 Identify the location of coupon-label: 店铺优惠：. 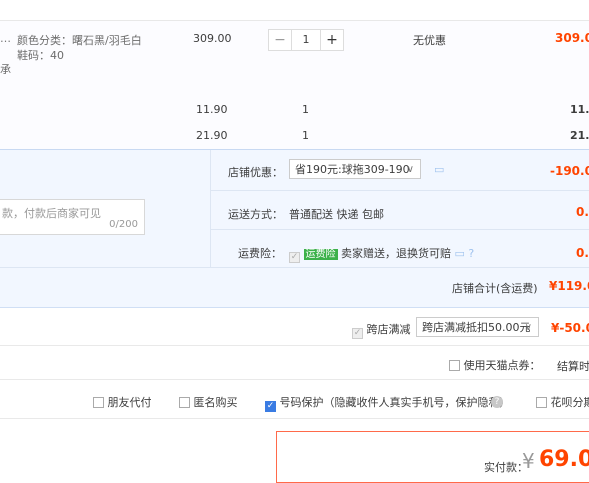
(255, 172).